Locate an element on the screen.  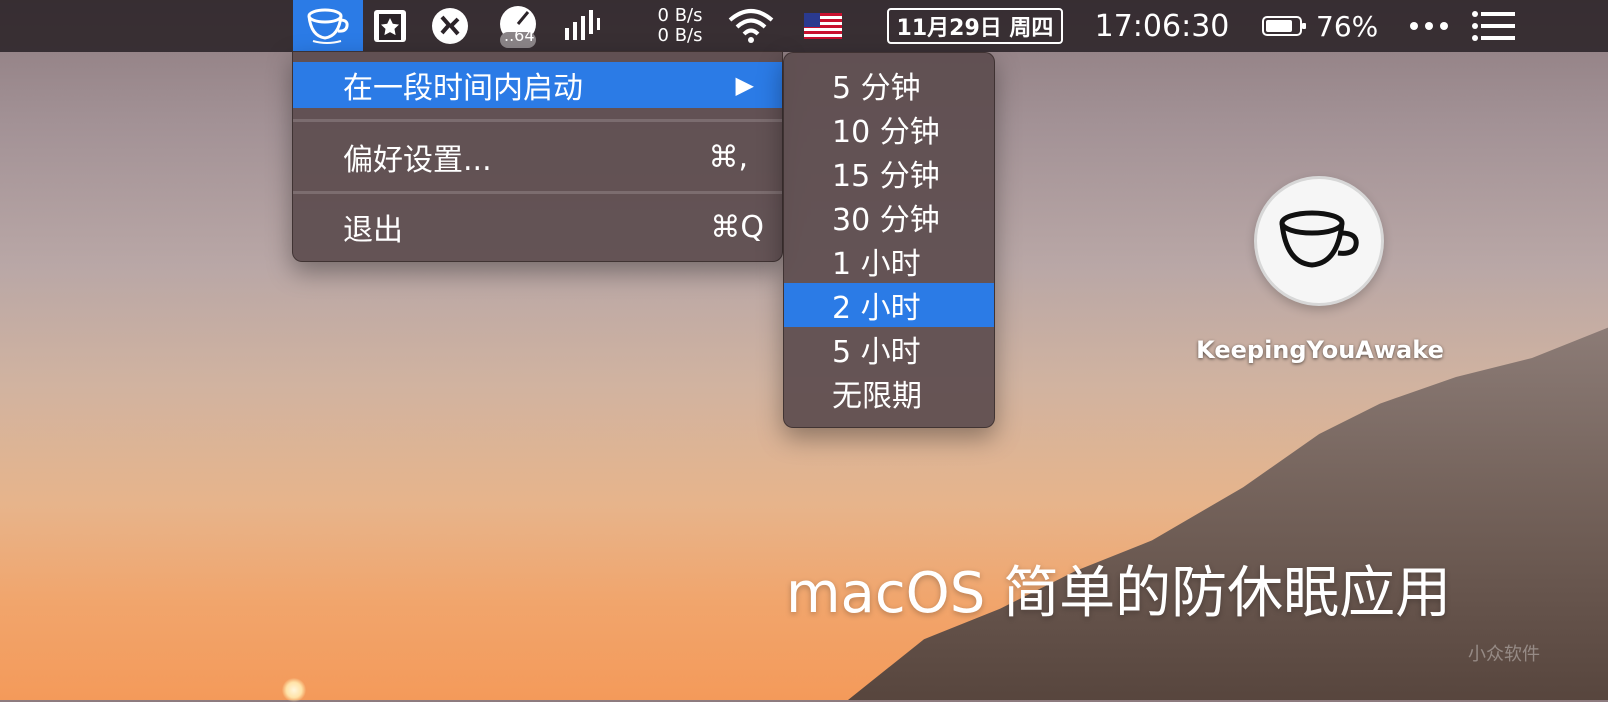
bookmark-star-icon is located at coordinates (390, 26).